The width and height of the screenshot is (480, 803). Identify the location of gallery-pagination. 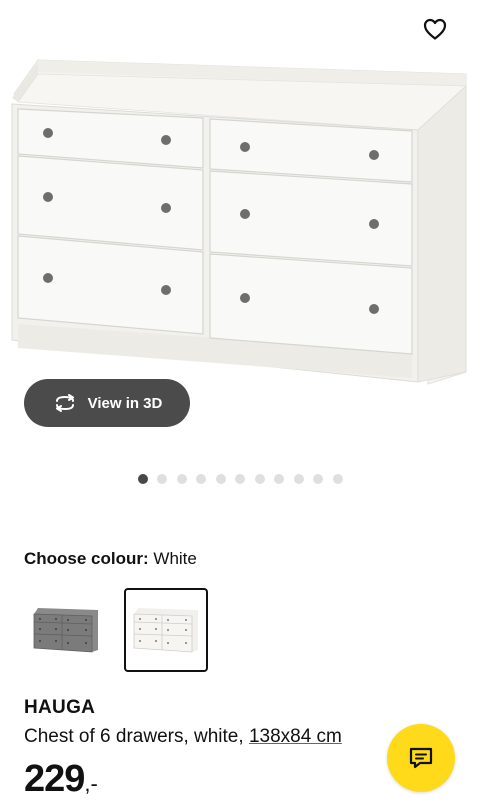
(240, 479).